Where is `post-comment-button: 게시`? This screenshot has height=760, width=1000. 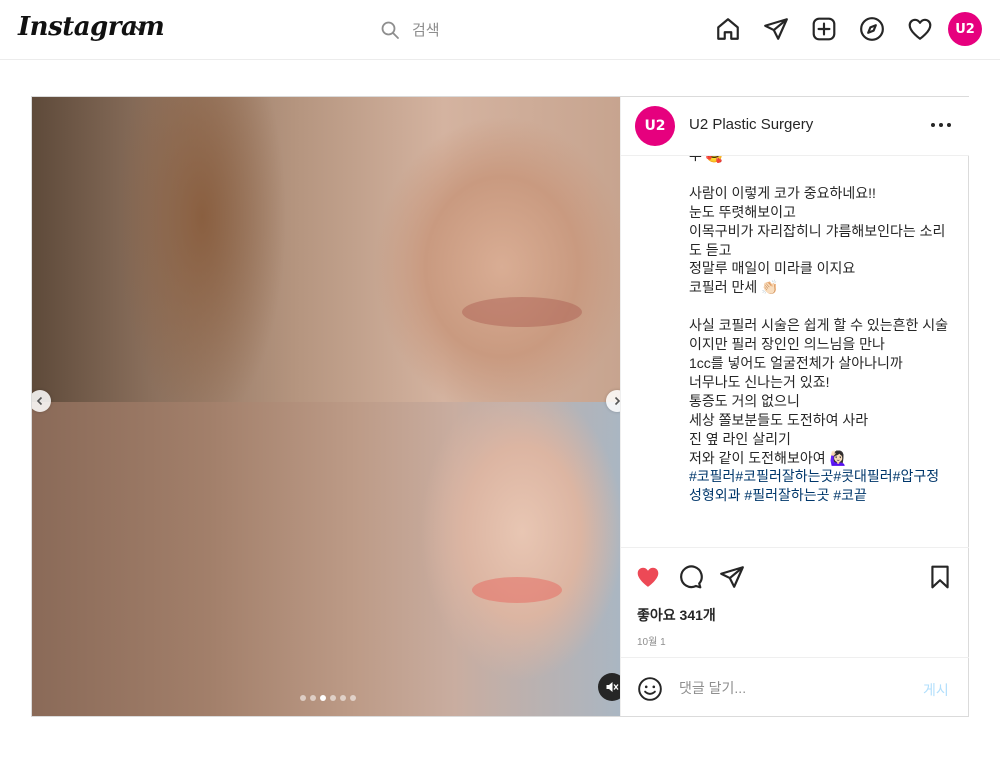 post-comment-button: 게시 is located at coordinates (936, 690).